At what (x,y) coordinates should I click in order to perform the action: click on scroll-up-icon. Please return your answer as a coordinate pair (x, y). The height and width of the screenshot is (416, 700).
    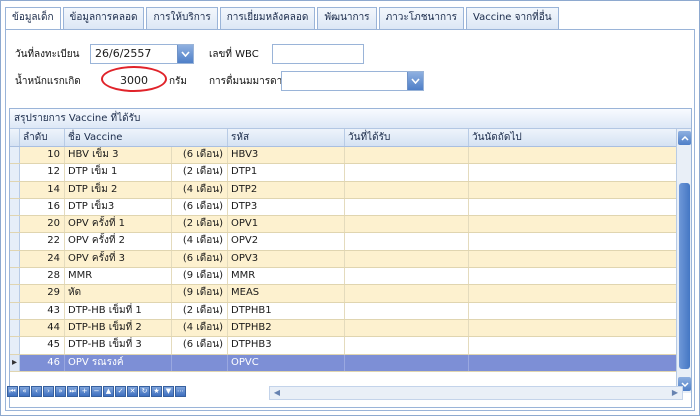
    Looking at the image, I should click on (684, 138).